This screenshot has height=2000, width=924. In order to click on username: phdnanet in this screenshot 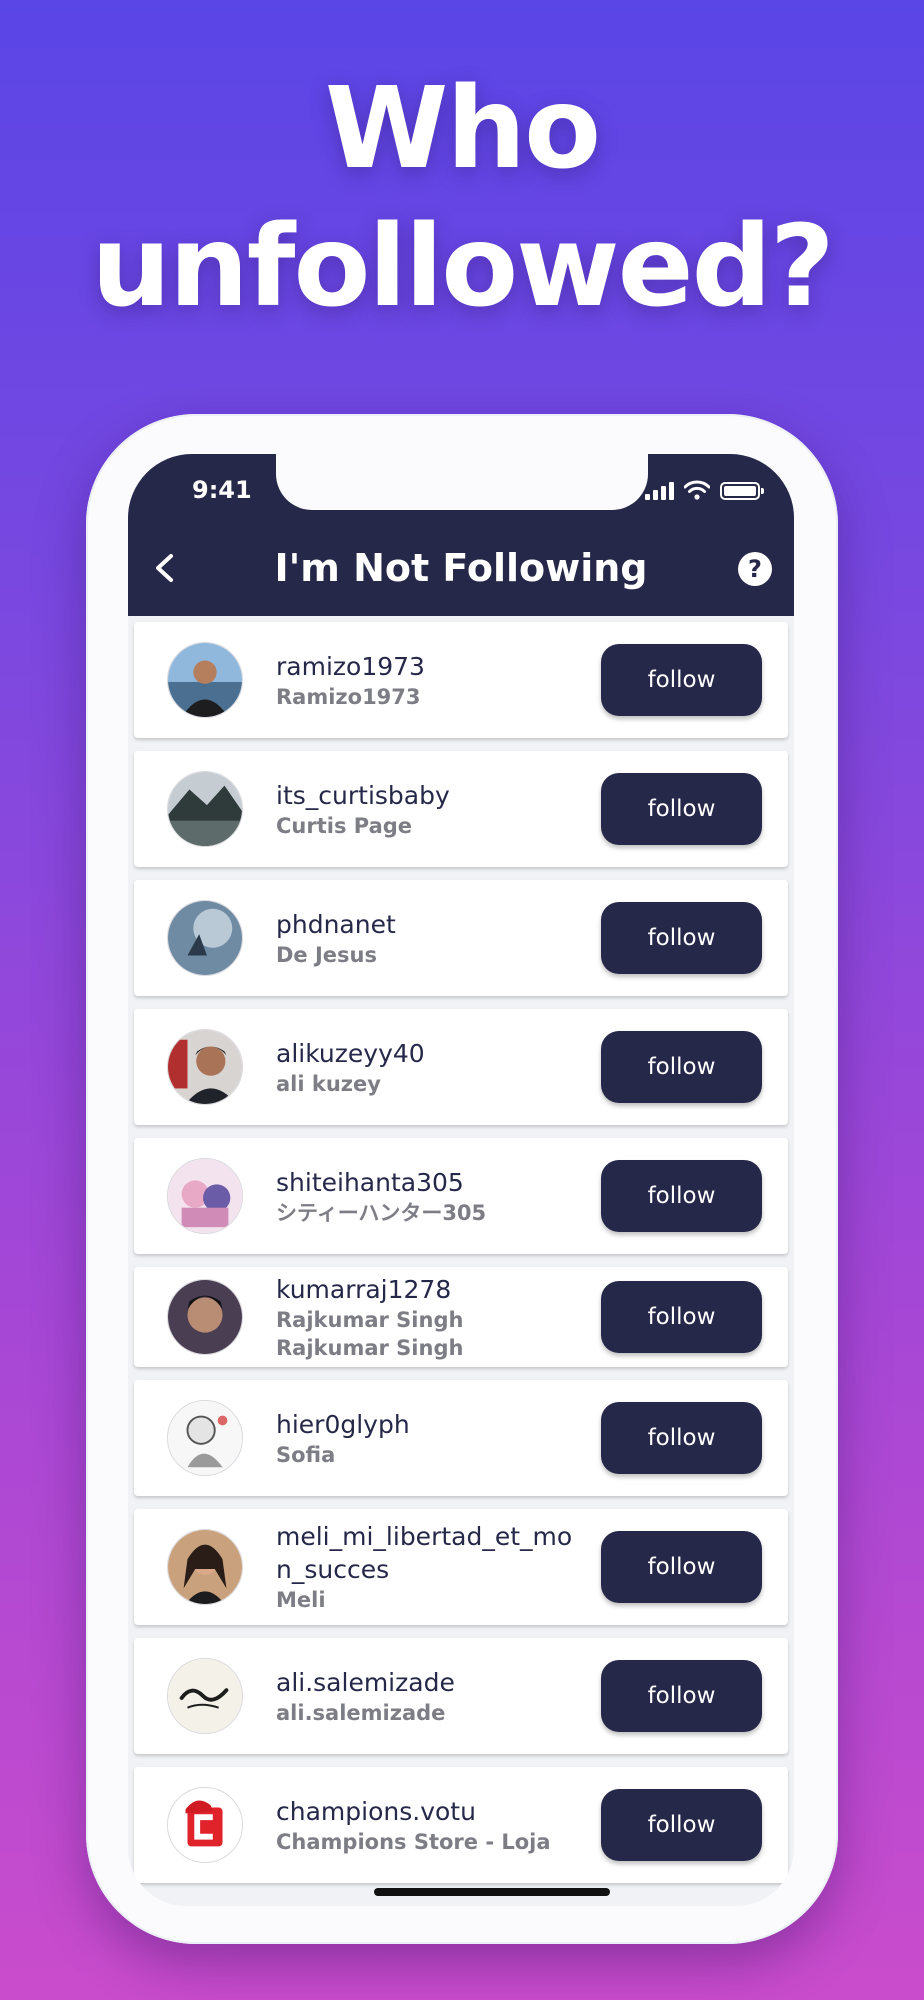, I will do `click(336, 924)`.